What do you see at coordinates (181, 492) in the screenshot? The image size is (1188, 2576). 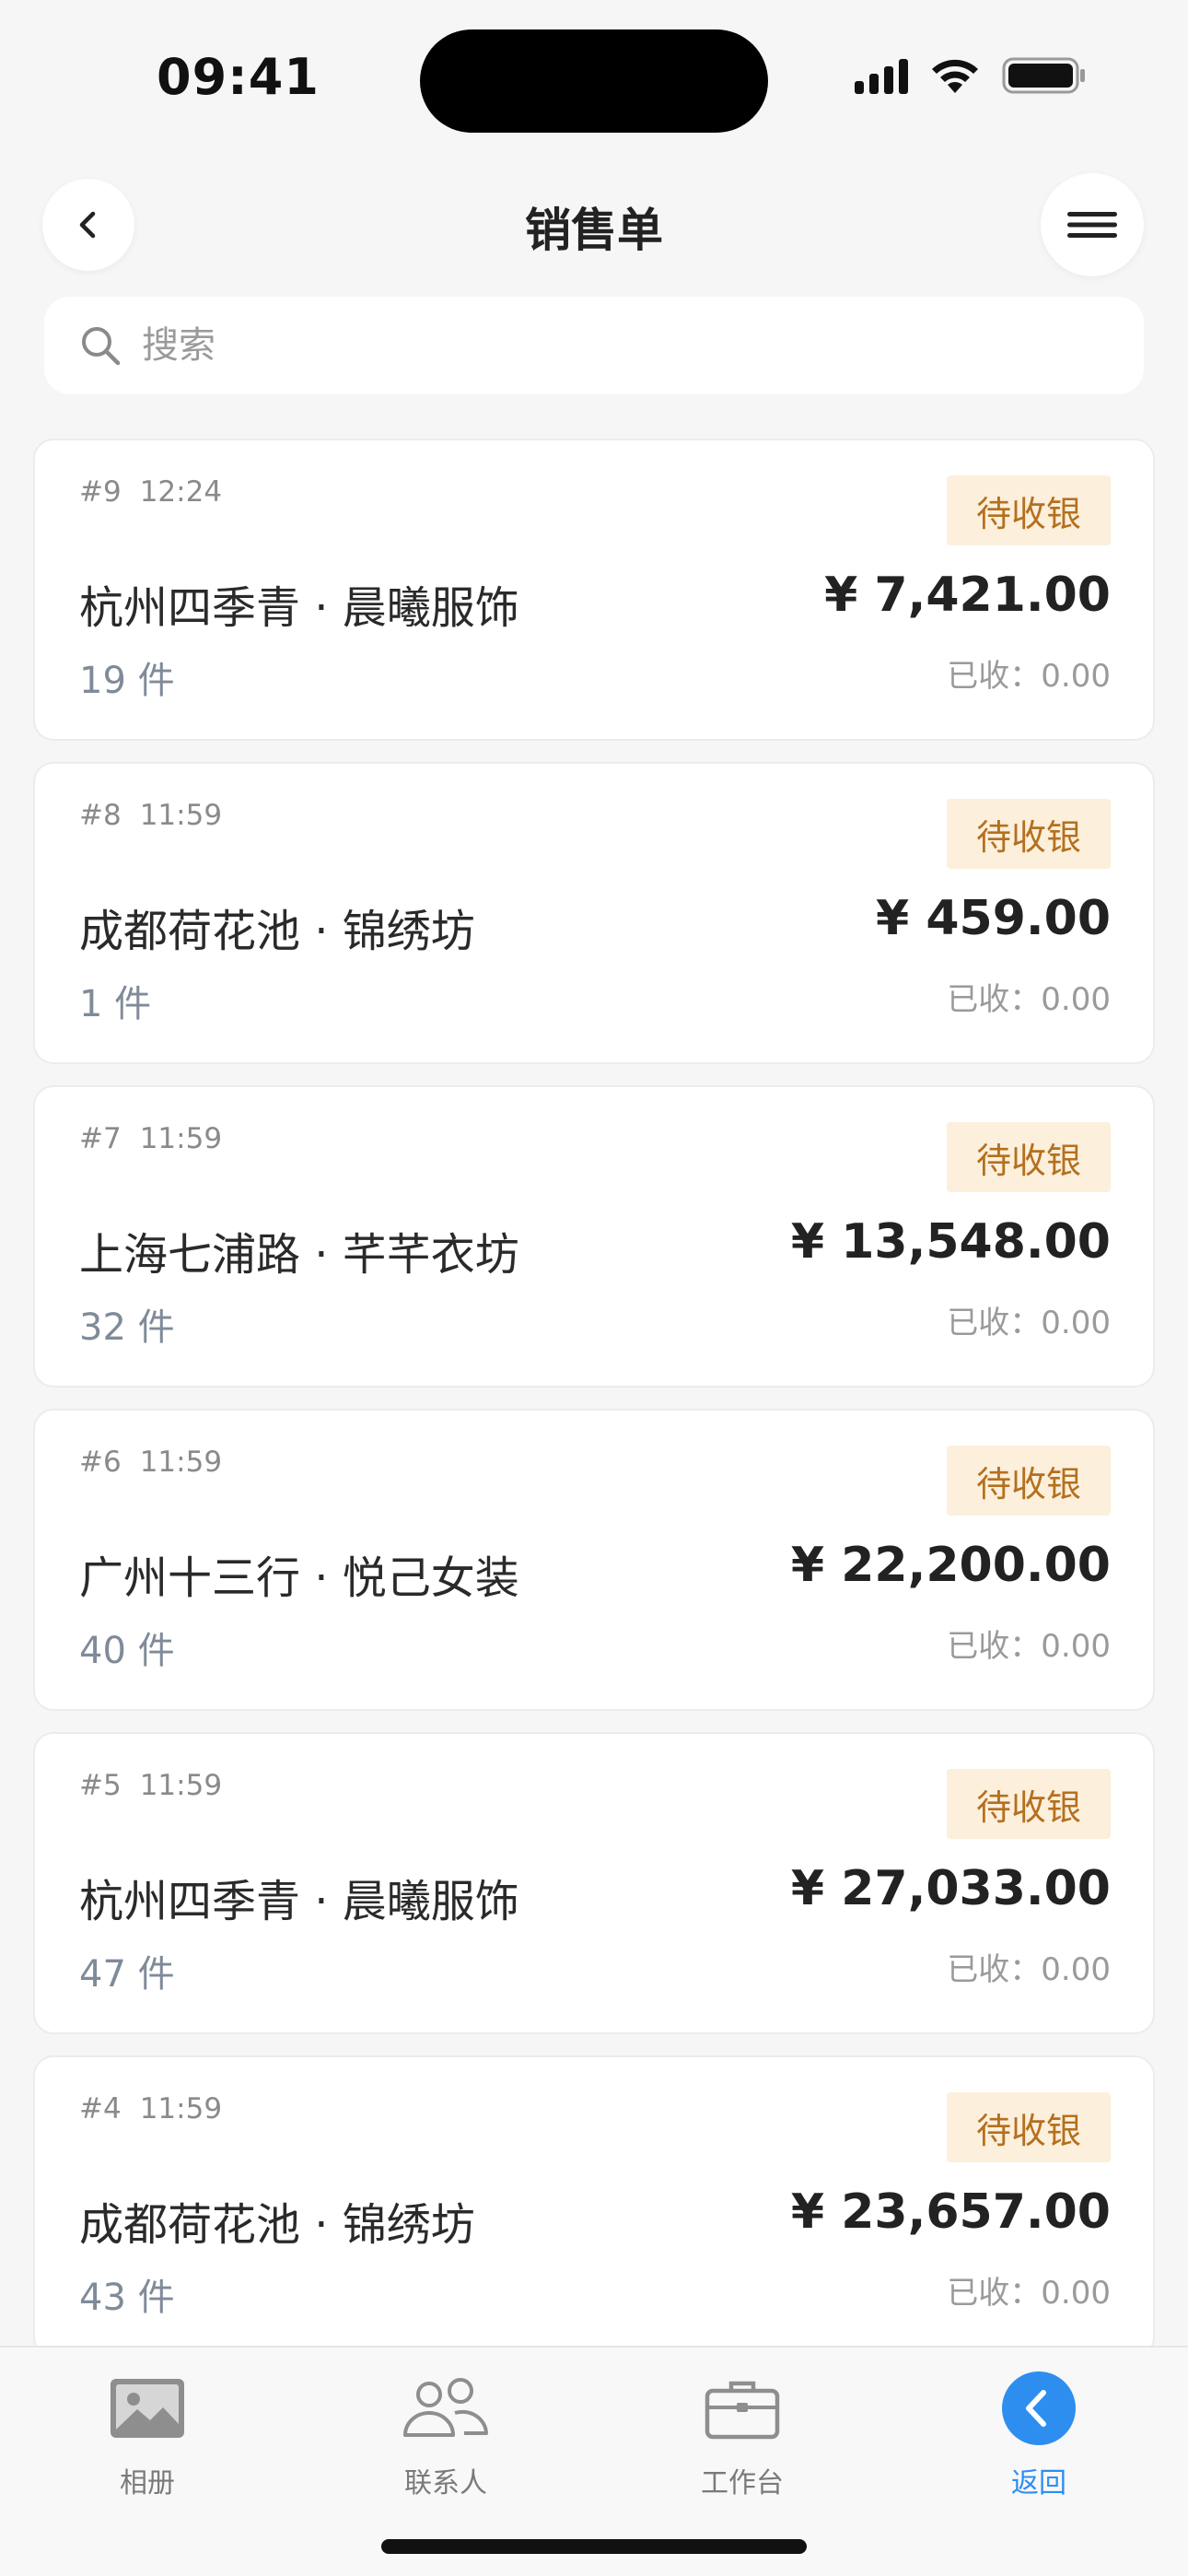 I see `order-time: 12:24` at bounding box center [181, 492].